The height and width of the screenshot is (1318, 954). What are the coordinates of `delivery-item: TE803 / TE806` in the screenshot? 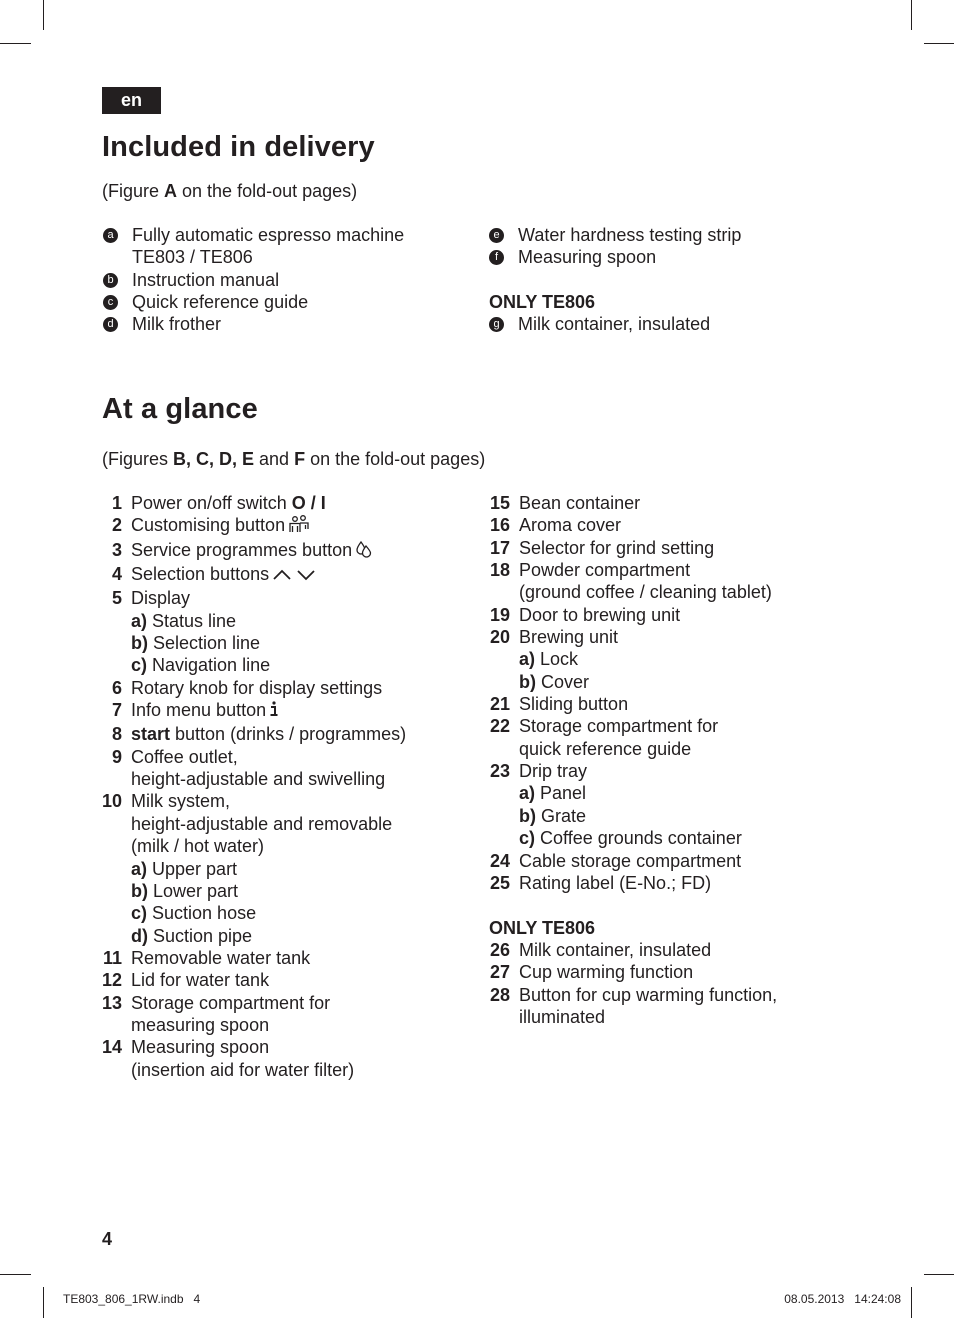 It's located at (253, 257).